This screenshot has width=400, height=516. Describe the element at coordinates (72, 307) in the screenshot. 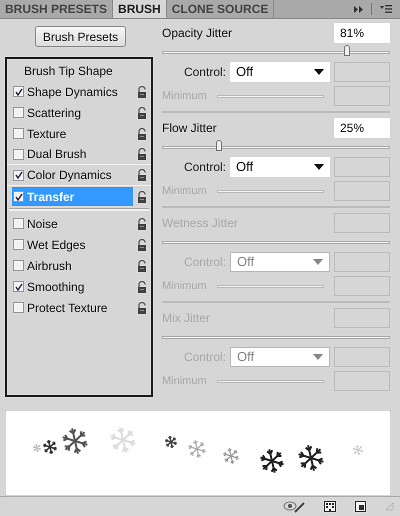

I see `settings-list-item: Protect Texture` at that location.